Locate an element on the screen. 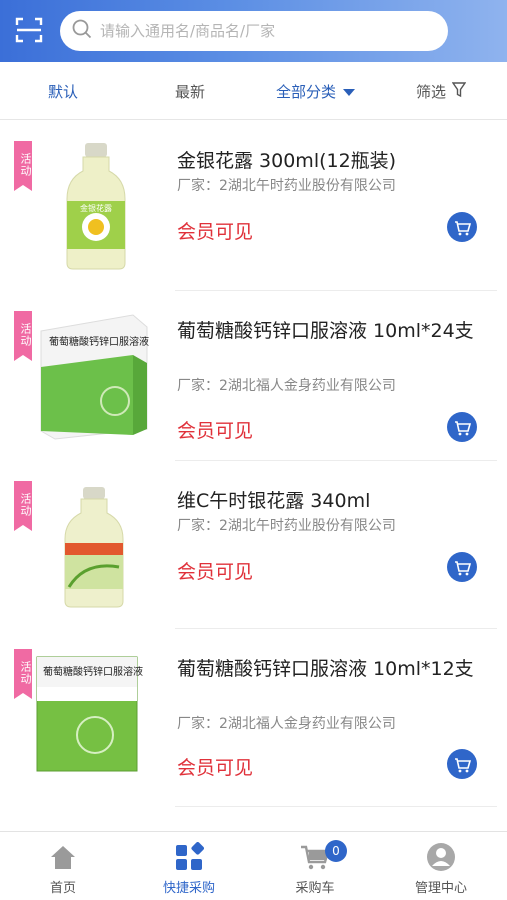 This screenshot has height=900, width=507. product-image is located at coordinates (94, 545).